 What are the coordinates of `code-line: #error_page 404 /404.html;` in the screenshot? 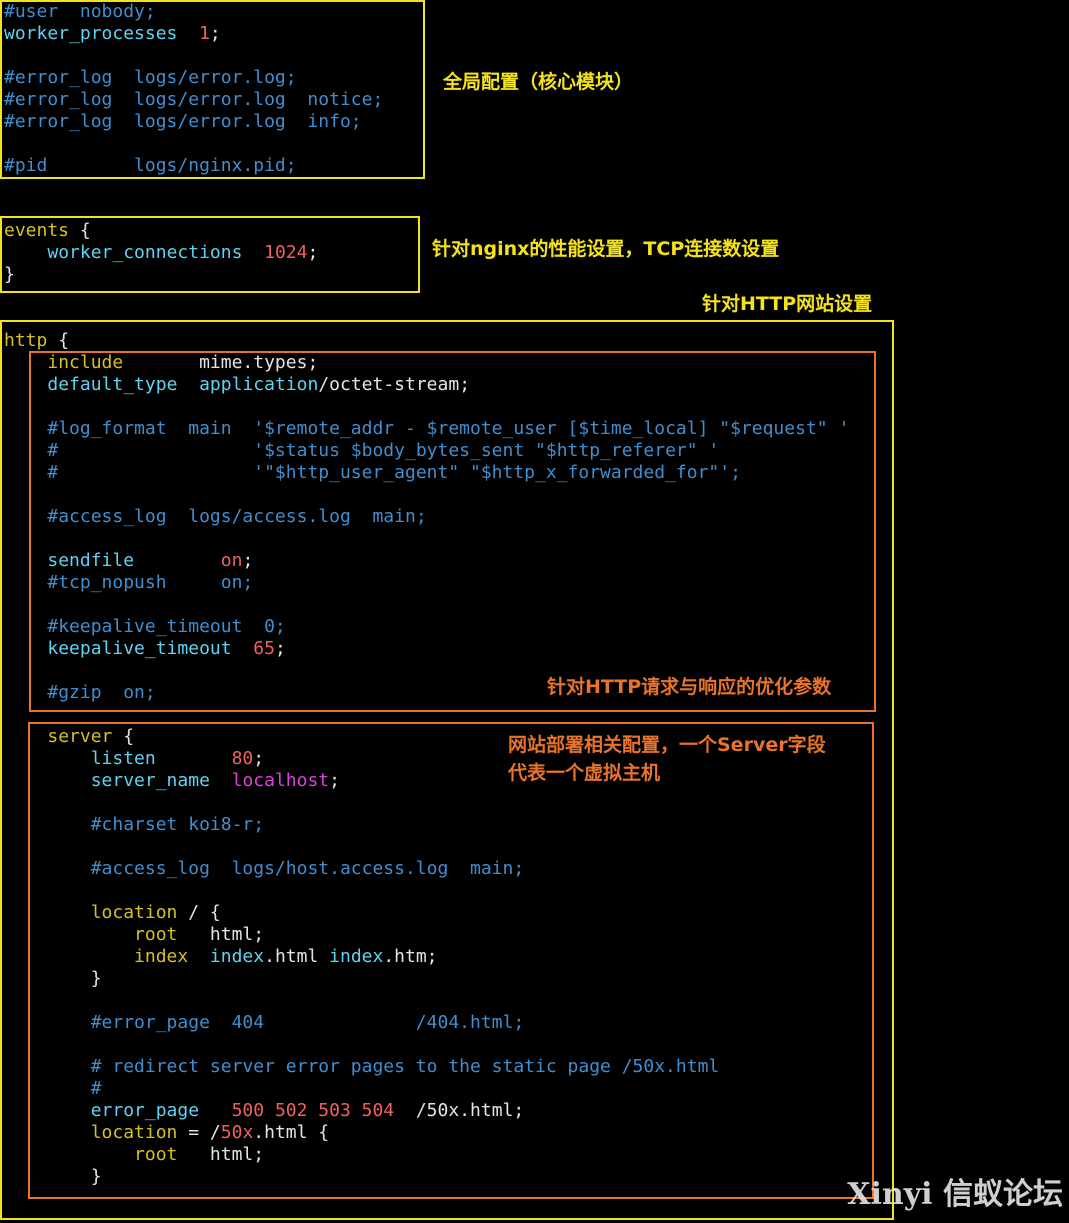 It's located at (307, 1022).